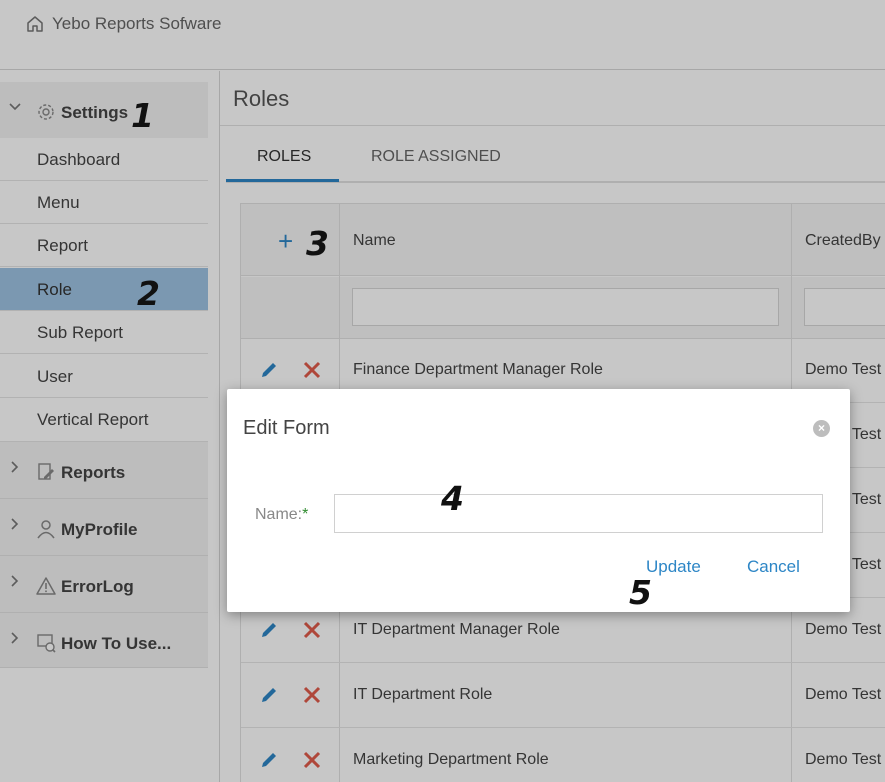  I want to click on dialog-title: Edit Form, so click(286, 428).